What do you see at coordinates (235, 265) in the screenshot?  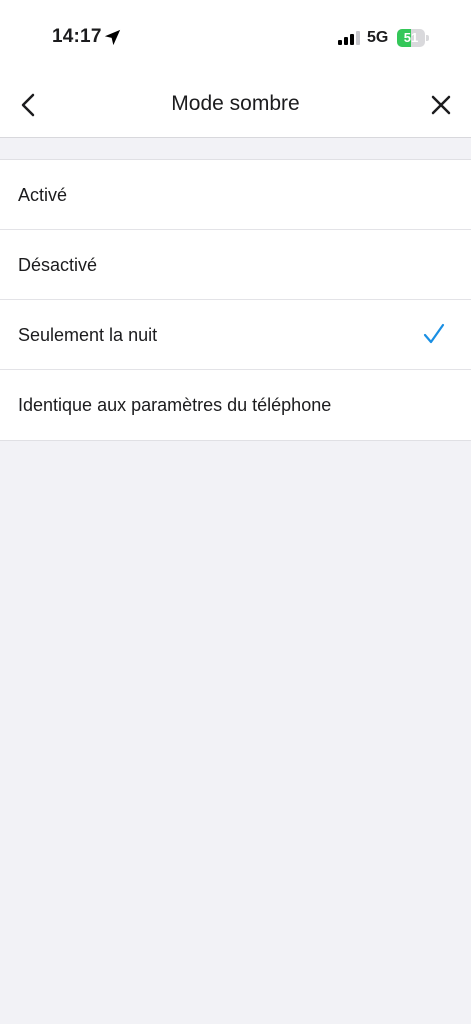 I see `option-disabled: Désactivé` at bounding box center [235, 265].